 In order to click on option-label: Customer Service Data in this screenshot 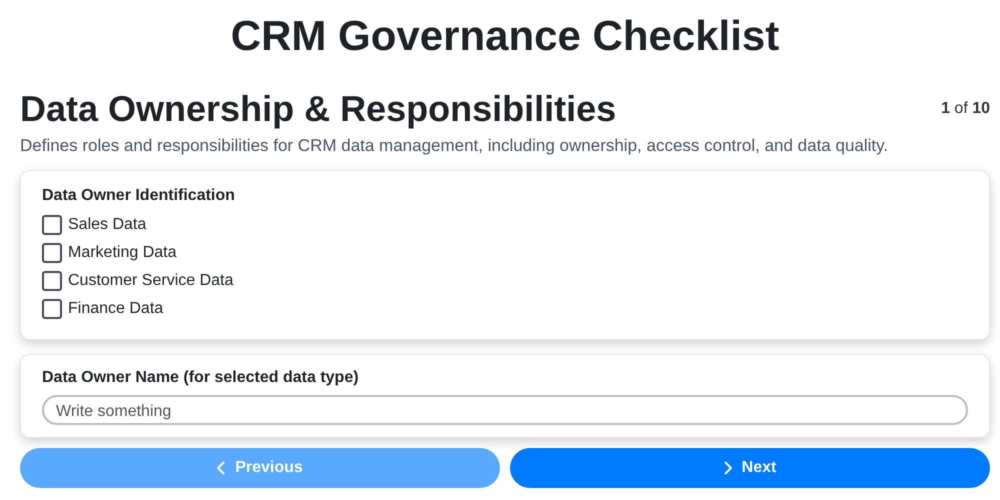, I will do `click(151, 281)`.